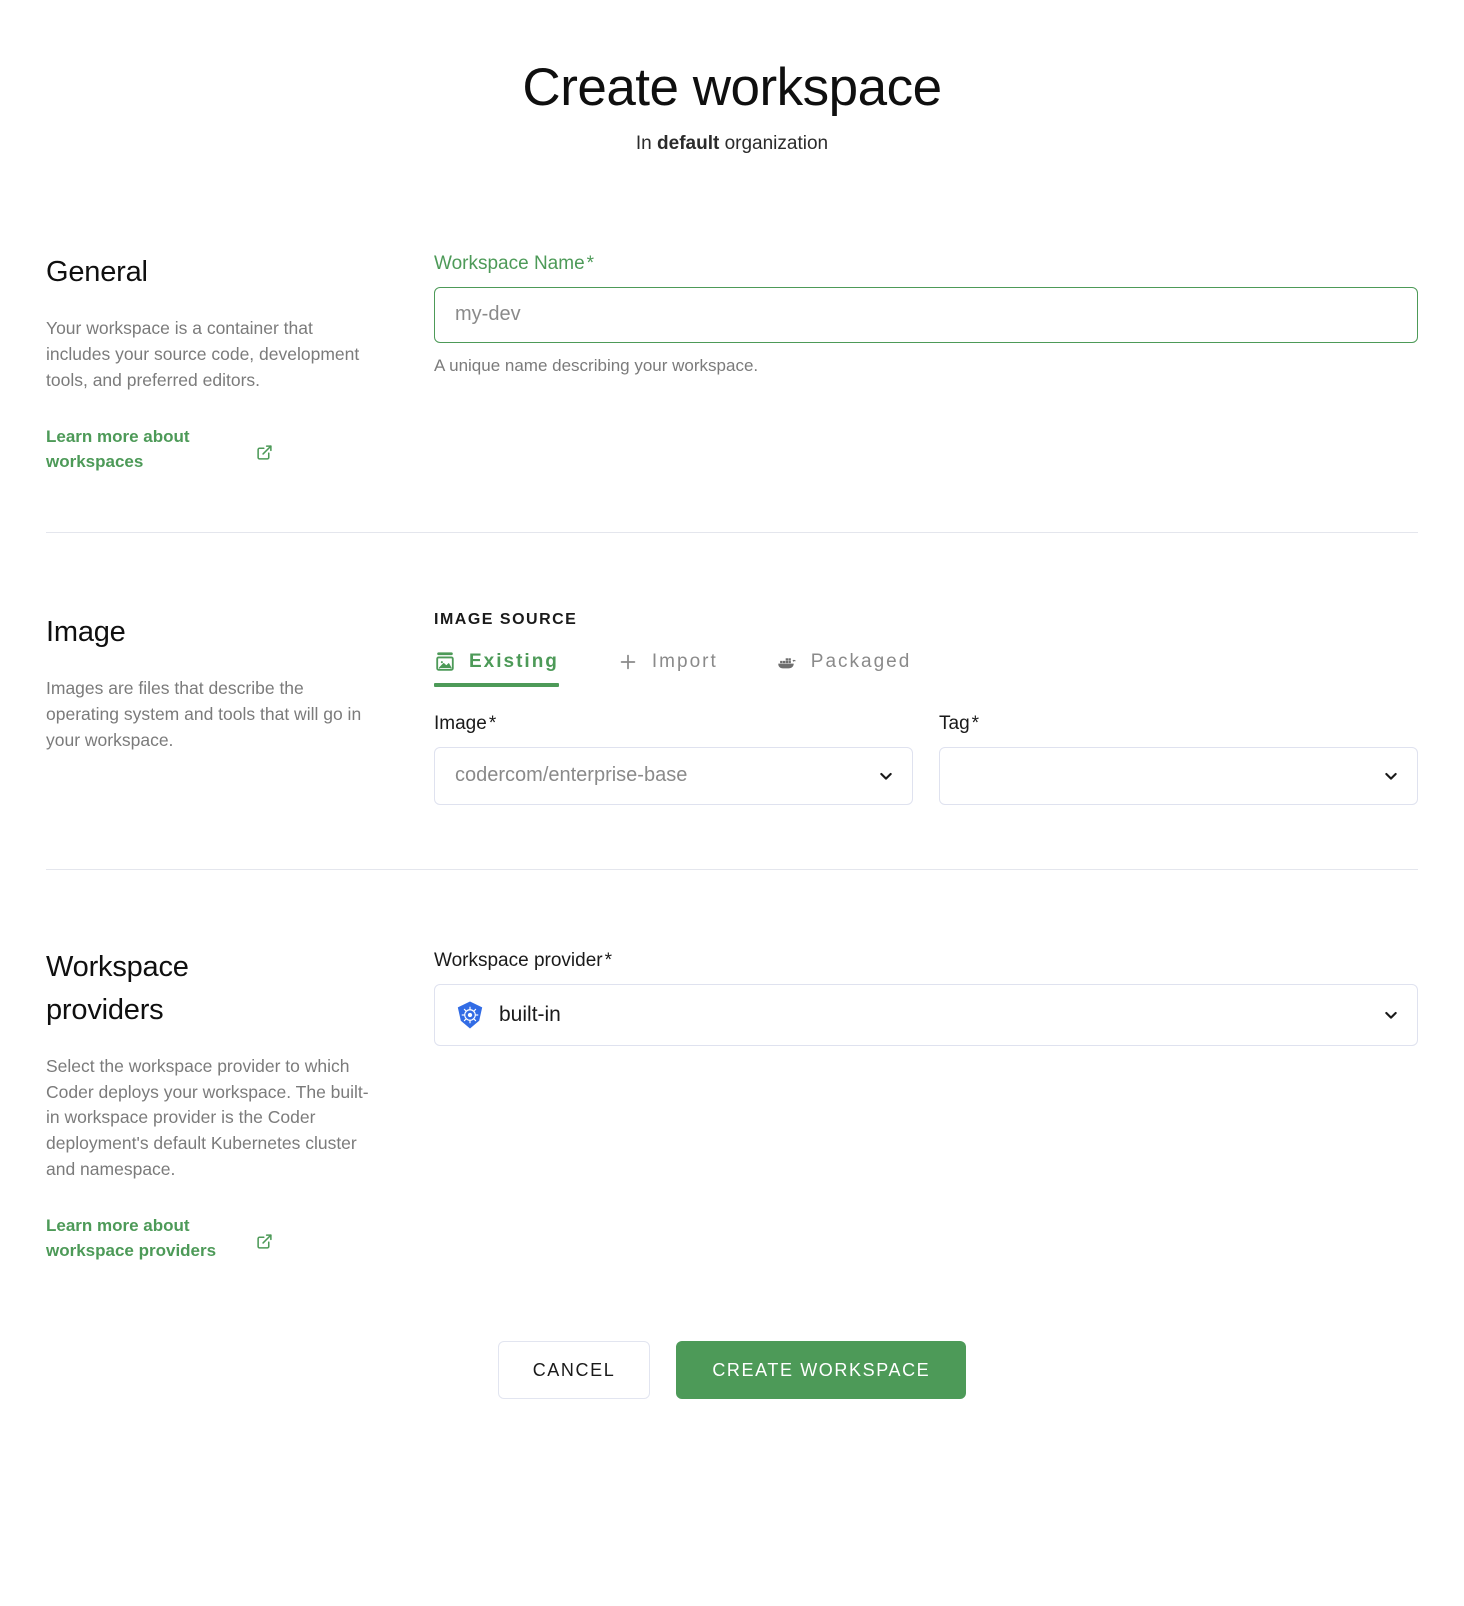 Image resolution: width=1464 pixels, height=1606 pixels. What do you see at coordinates (1178, 775) in the screenshot?
I see `tag-select` at bounding box center [1178, 775].